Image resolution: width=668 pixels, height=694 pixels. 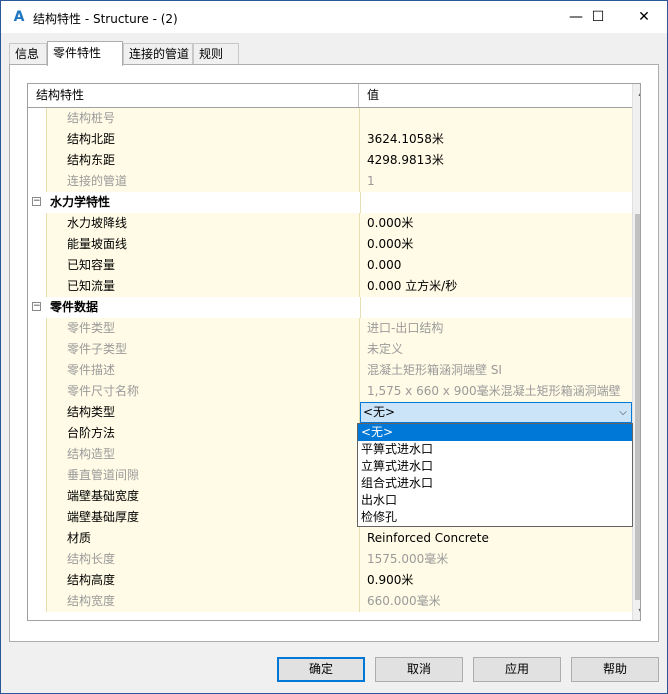 What do you see at coordinates (203, 244) in the screenshot?
I see `property-name: 能量坡面线` at bounding box center [203, 244].